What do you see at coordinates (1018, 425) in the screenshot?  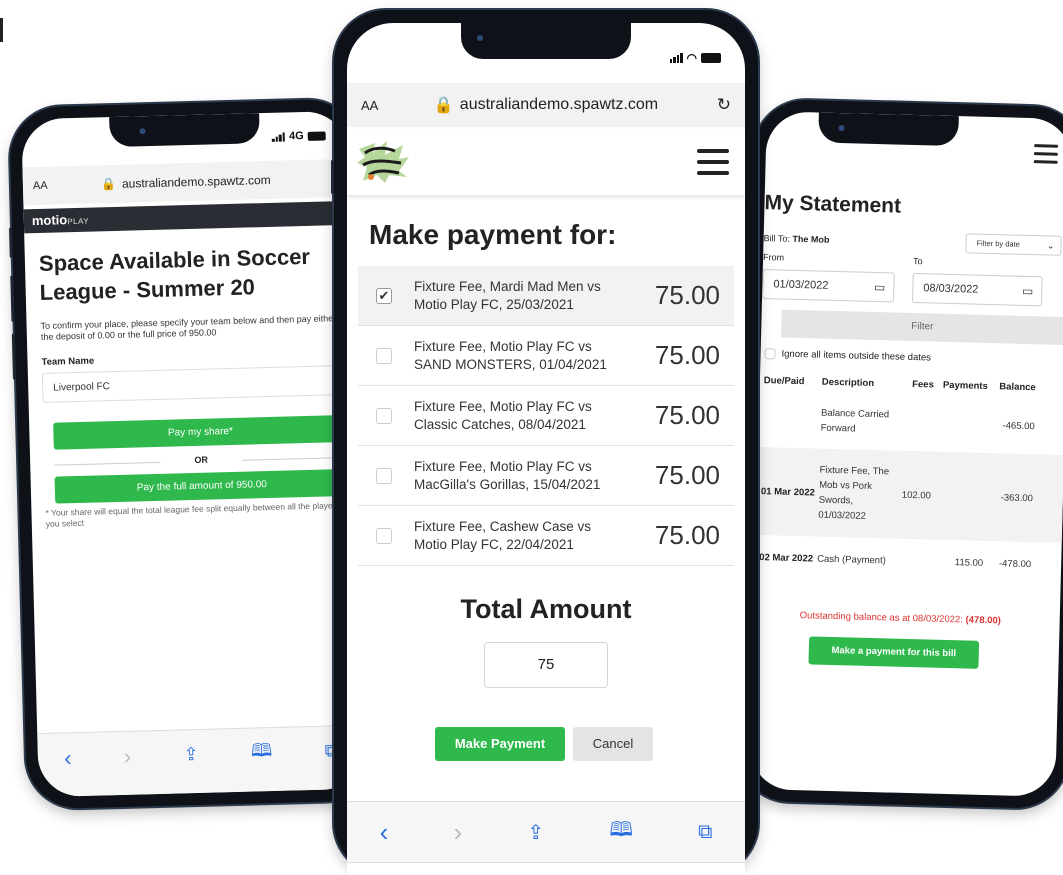 I see `row-balance: -465.00` at bounding box center [1018, 425].